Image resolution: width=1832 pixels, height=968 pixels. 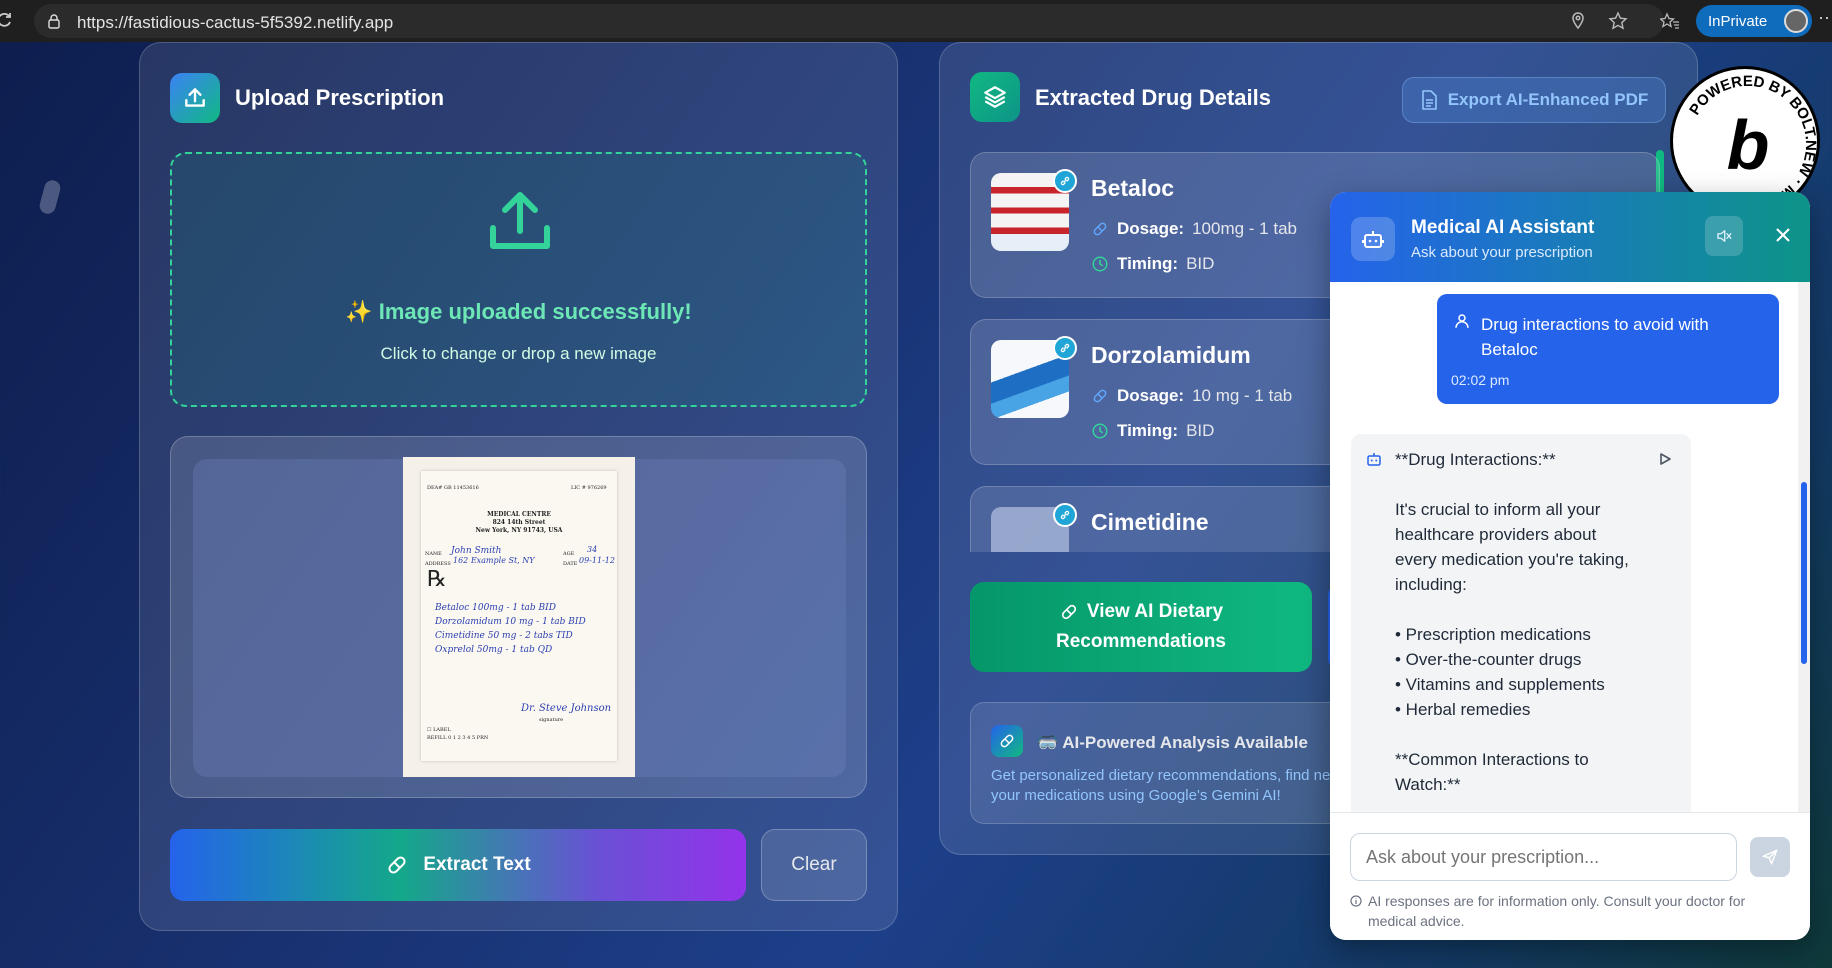 What do you see at coordinates (592, 549) in the screenshot?
I see `rx-age-value: 34` at bounding box center [592, 549].